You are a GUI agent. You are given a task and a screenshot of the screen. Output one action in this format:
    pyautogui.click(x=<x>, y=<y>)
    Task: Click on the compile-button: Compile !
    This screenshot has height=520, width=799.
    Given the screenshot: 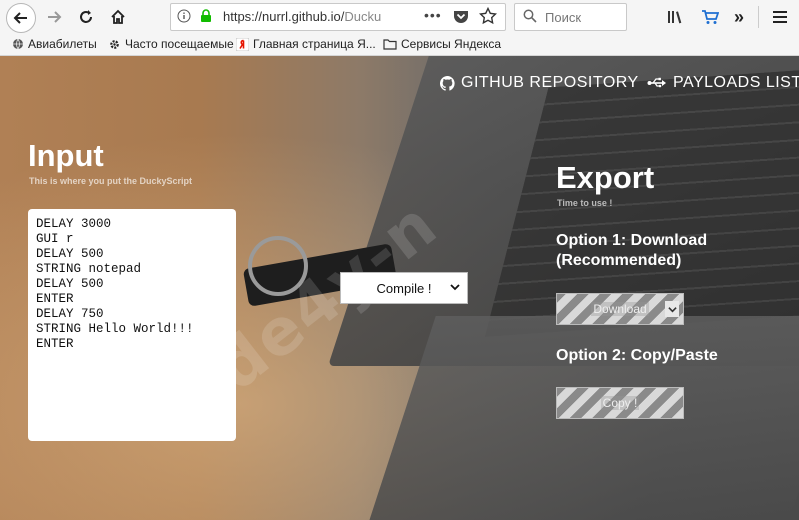 What is the action you would take?
    pyautogui.click(x=404, y=288)
    